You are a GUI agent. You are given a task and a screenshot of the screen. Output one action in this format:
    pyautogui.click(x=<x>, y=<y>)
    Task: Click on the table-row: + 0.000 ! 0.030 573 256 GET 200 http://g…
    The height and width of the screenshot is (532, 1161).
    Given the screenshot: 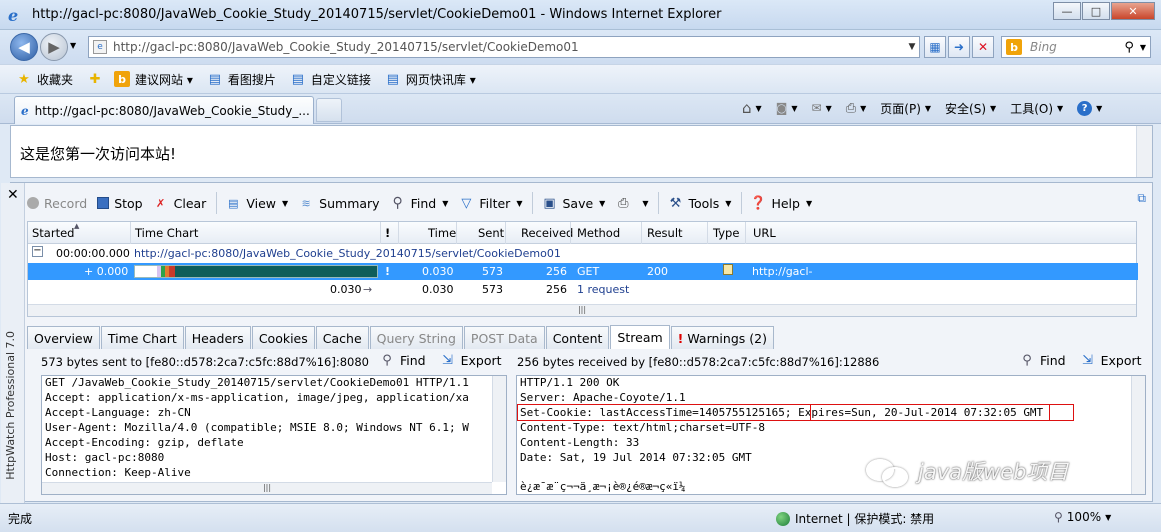 What is the action you would take?
    pyautogui.click(x=583, y=277)
    